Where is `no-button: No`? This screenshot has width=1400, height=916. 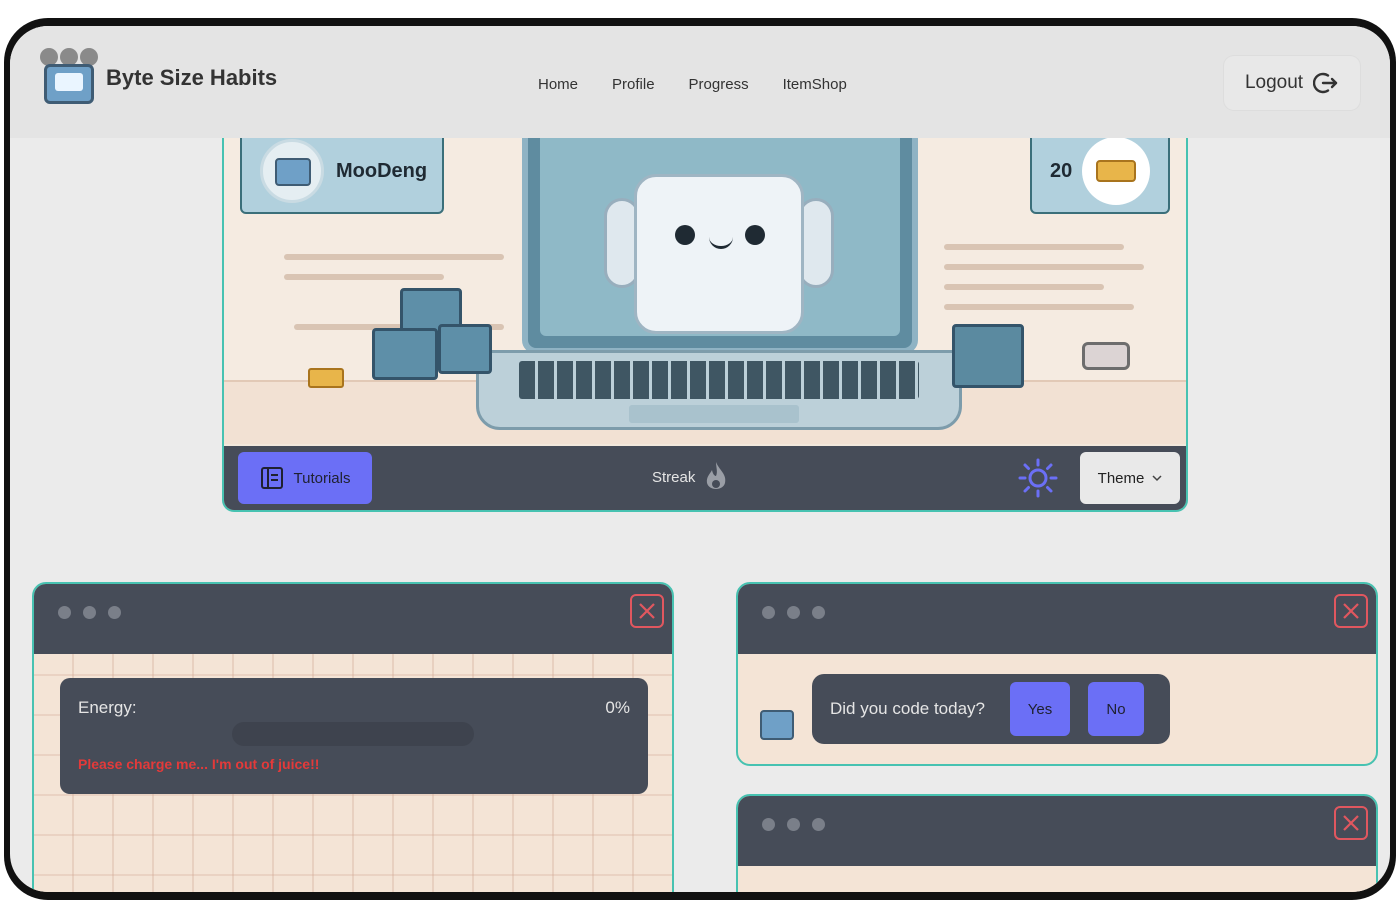
no-button: No is located at coordinates (1116, 709).